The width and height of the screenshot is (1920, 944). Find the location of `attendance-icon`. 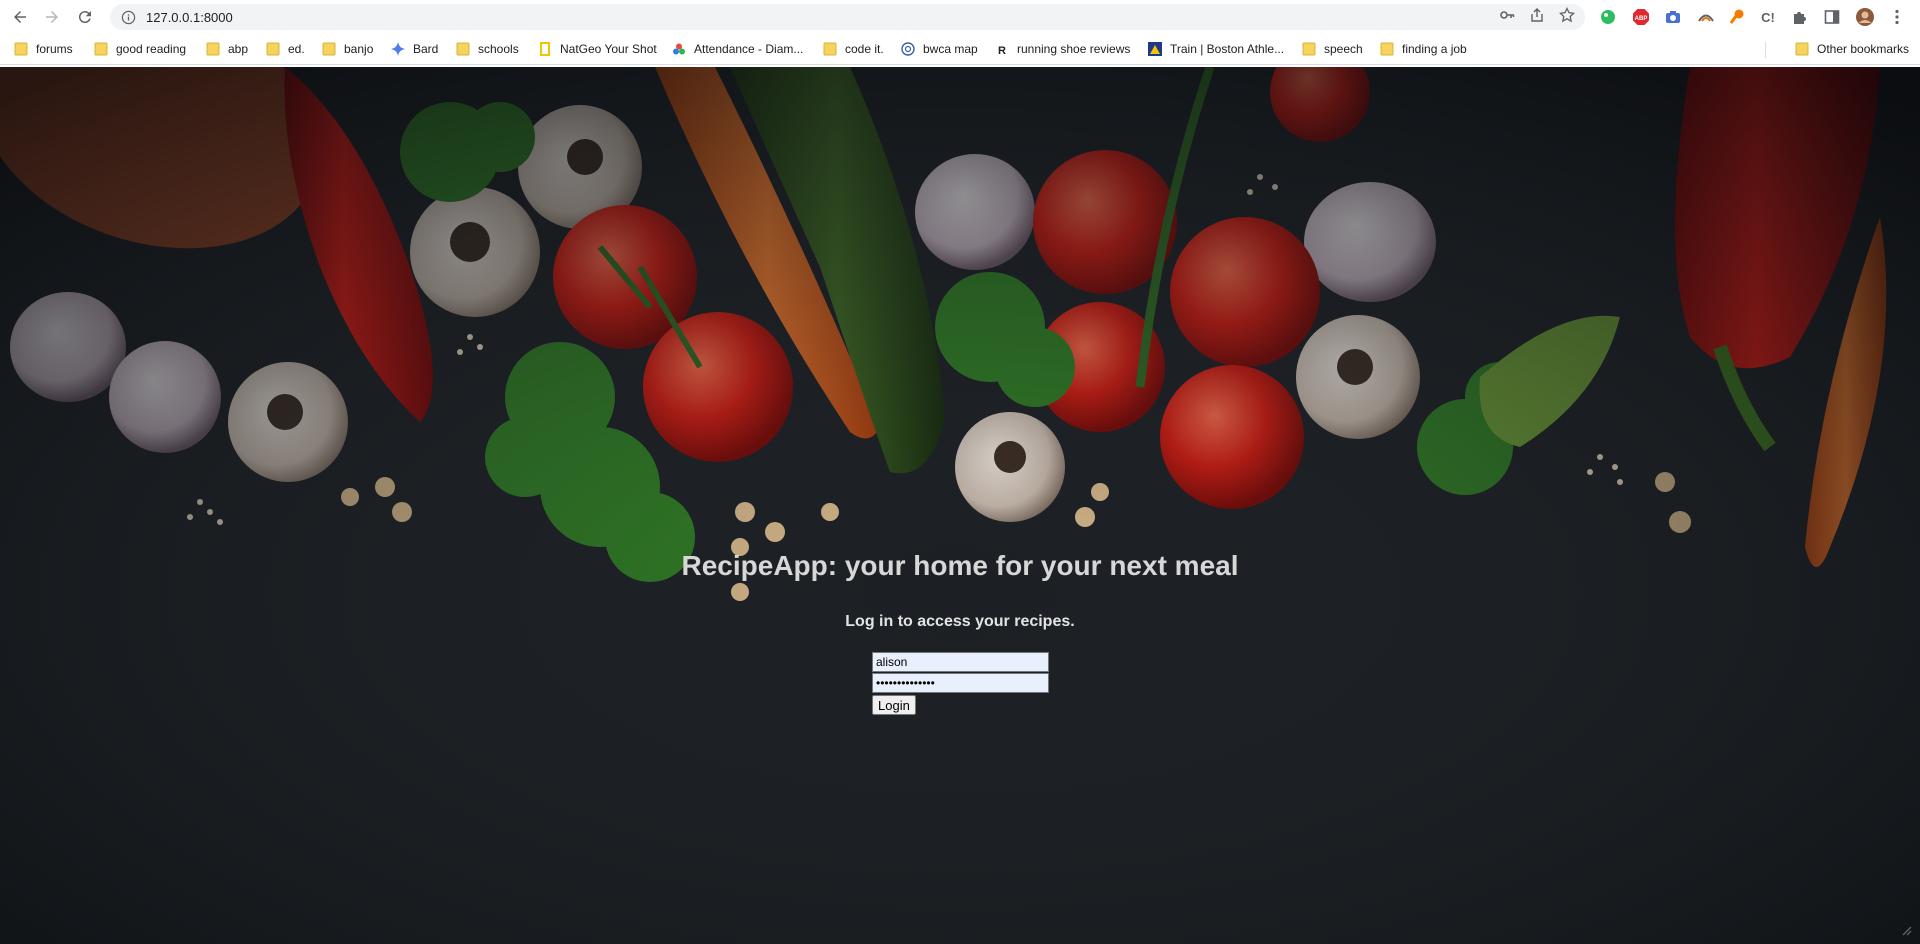

attendance-icon is located at coordinates (679, 49).